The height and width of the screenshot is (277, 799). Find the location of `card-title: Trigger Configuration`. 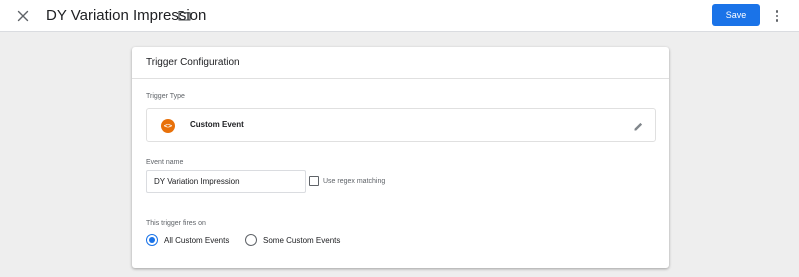

card-title: Trigger Configuration is located at coordinates (400, 63).